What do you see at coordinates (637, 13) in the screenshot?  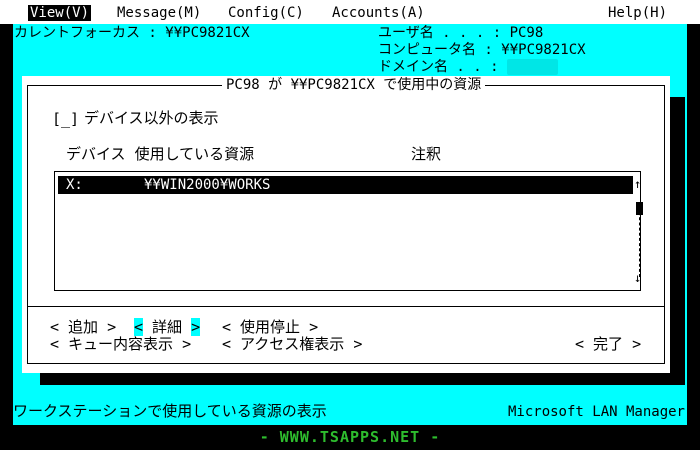 I see `menu-help: Help(H)` at bounding box center [637, 13].